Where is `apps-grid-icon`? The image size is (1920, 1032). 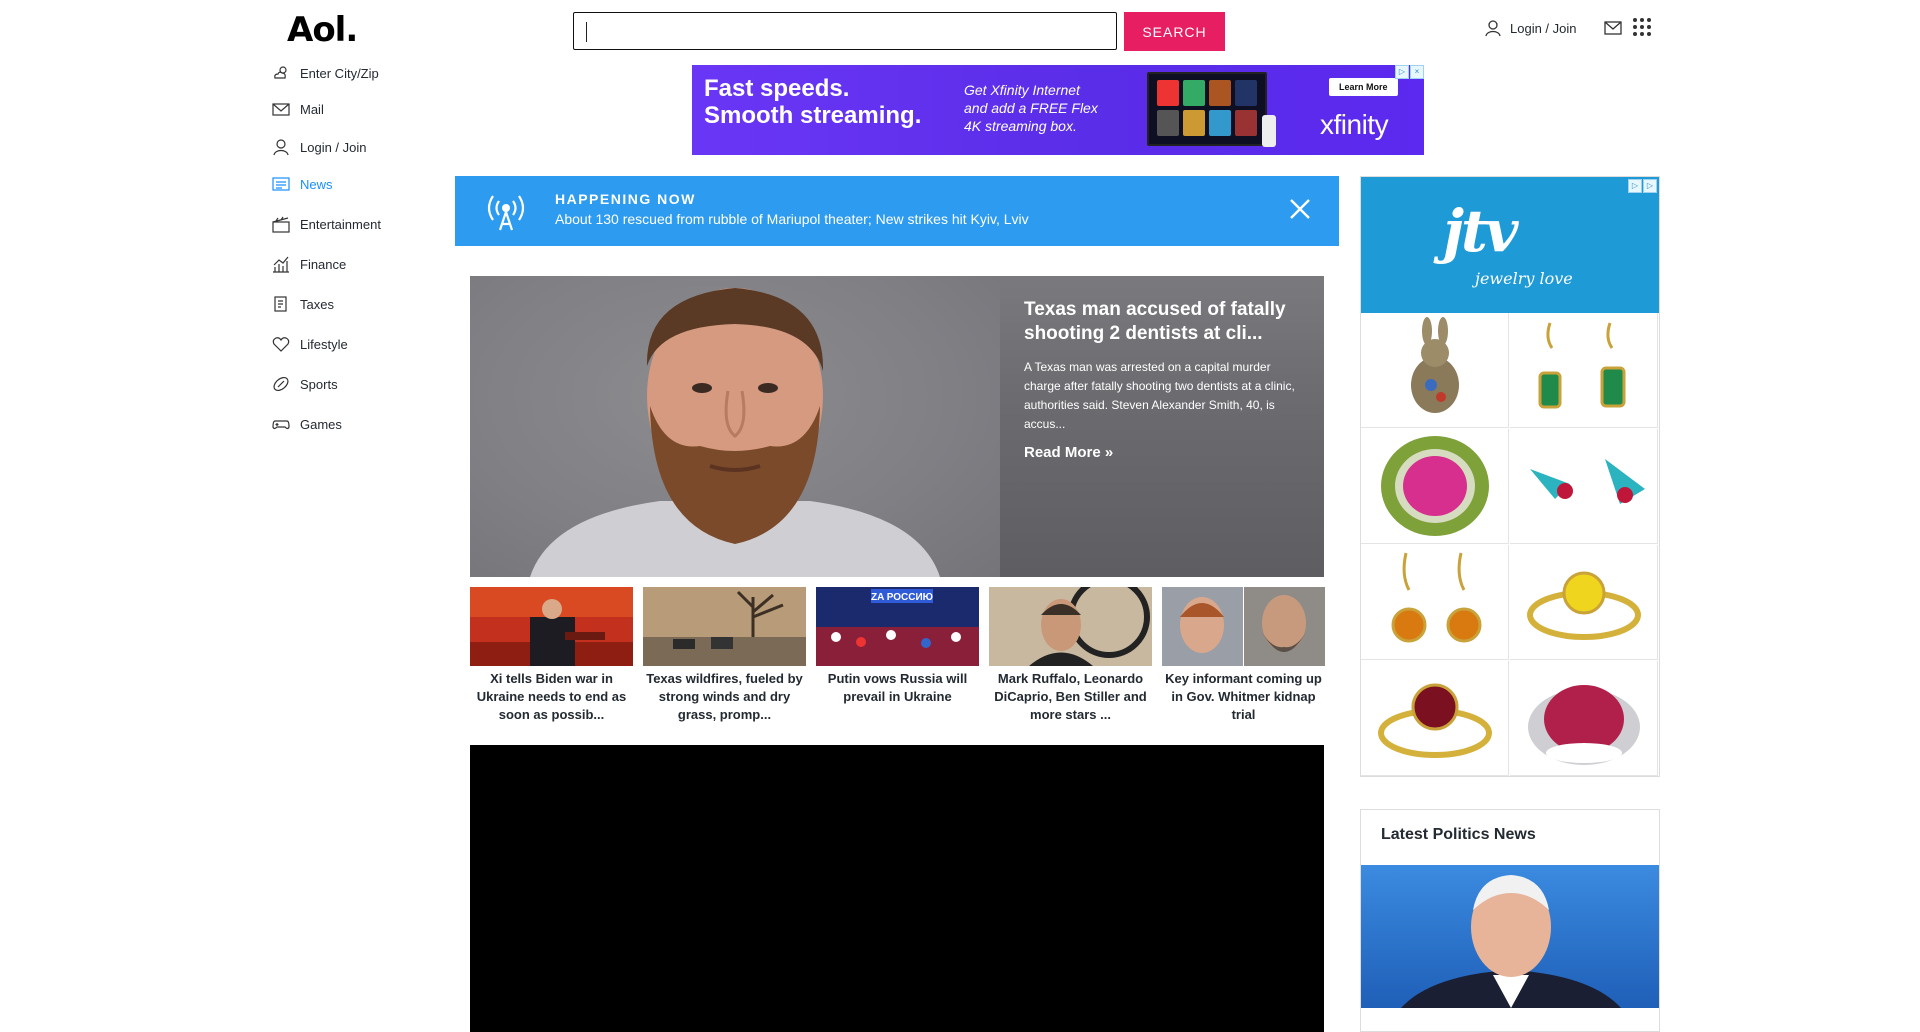
apps-grid-icon is located at coordinates (1642, 27).